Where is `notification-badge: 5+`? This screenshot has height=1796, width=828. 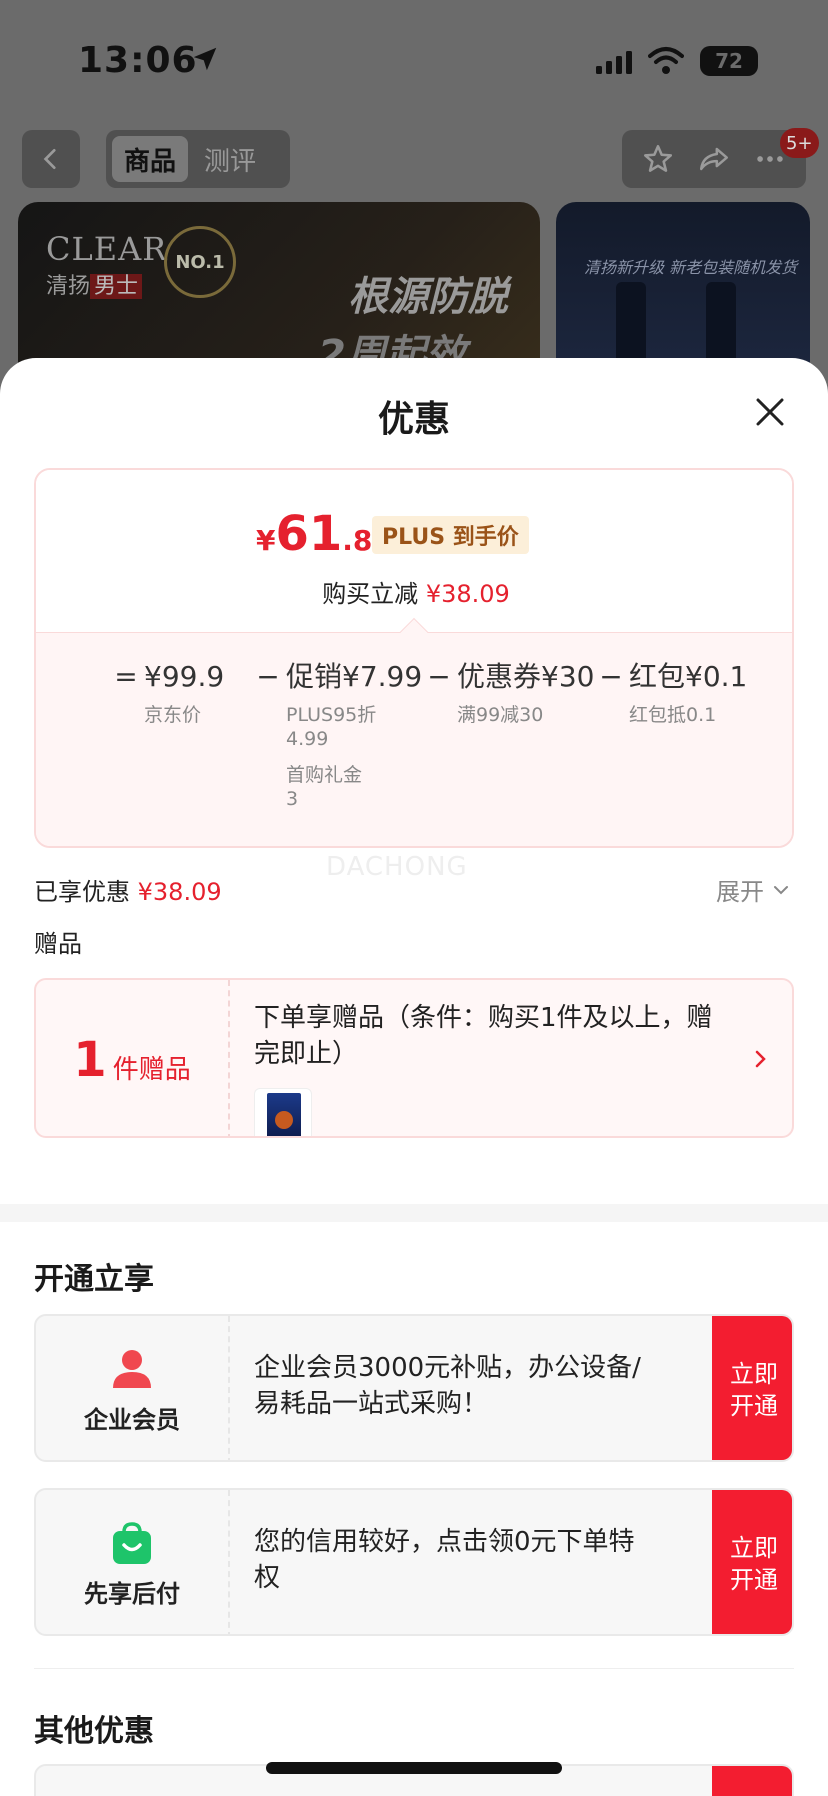
notification-badge: 5+ is located at coordinates (799, 143).